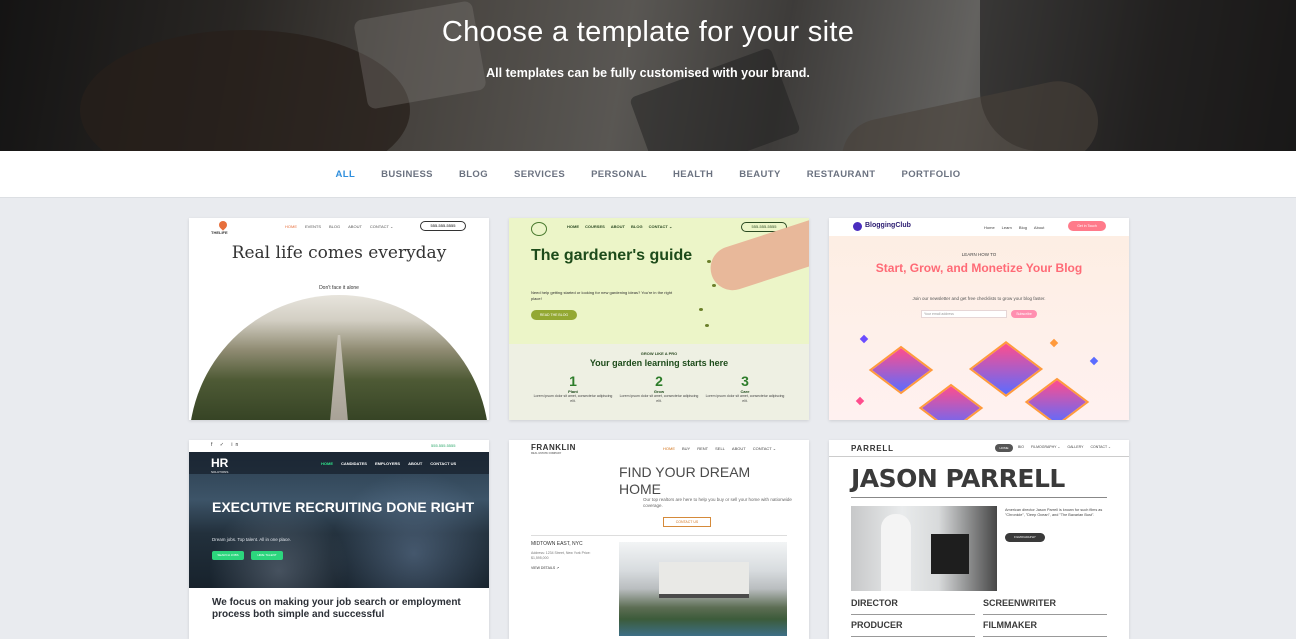 This screenshot has height=639, width=1296. Describe the element at coordinates (339, 357) in the screenshot. I see `forest-road-image` at that location.